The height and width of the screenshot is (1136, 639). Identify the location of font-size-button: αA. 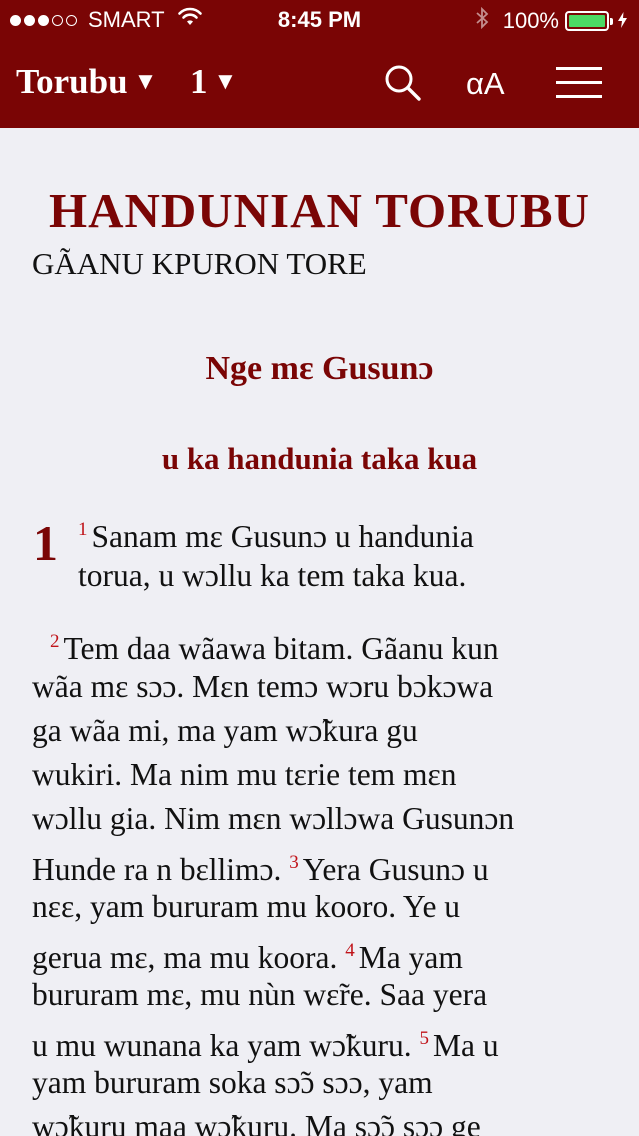
(485, 84).